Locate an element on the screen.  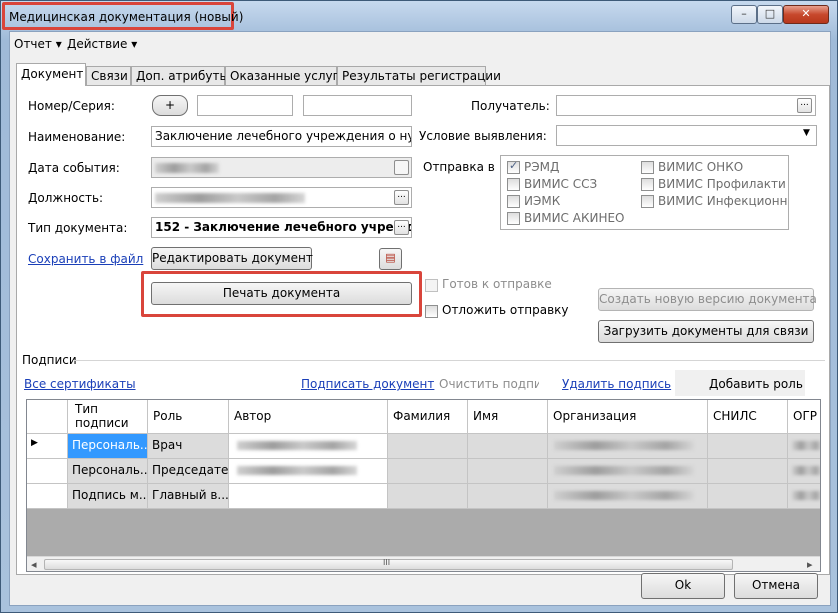
menu-report: Отчет ▾ is located at coordinates (38, 44).